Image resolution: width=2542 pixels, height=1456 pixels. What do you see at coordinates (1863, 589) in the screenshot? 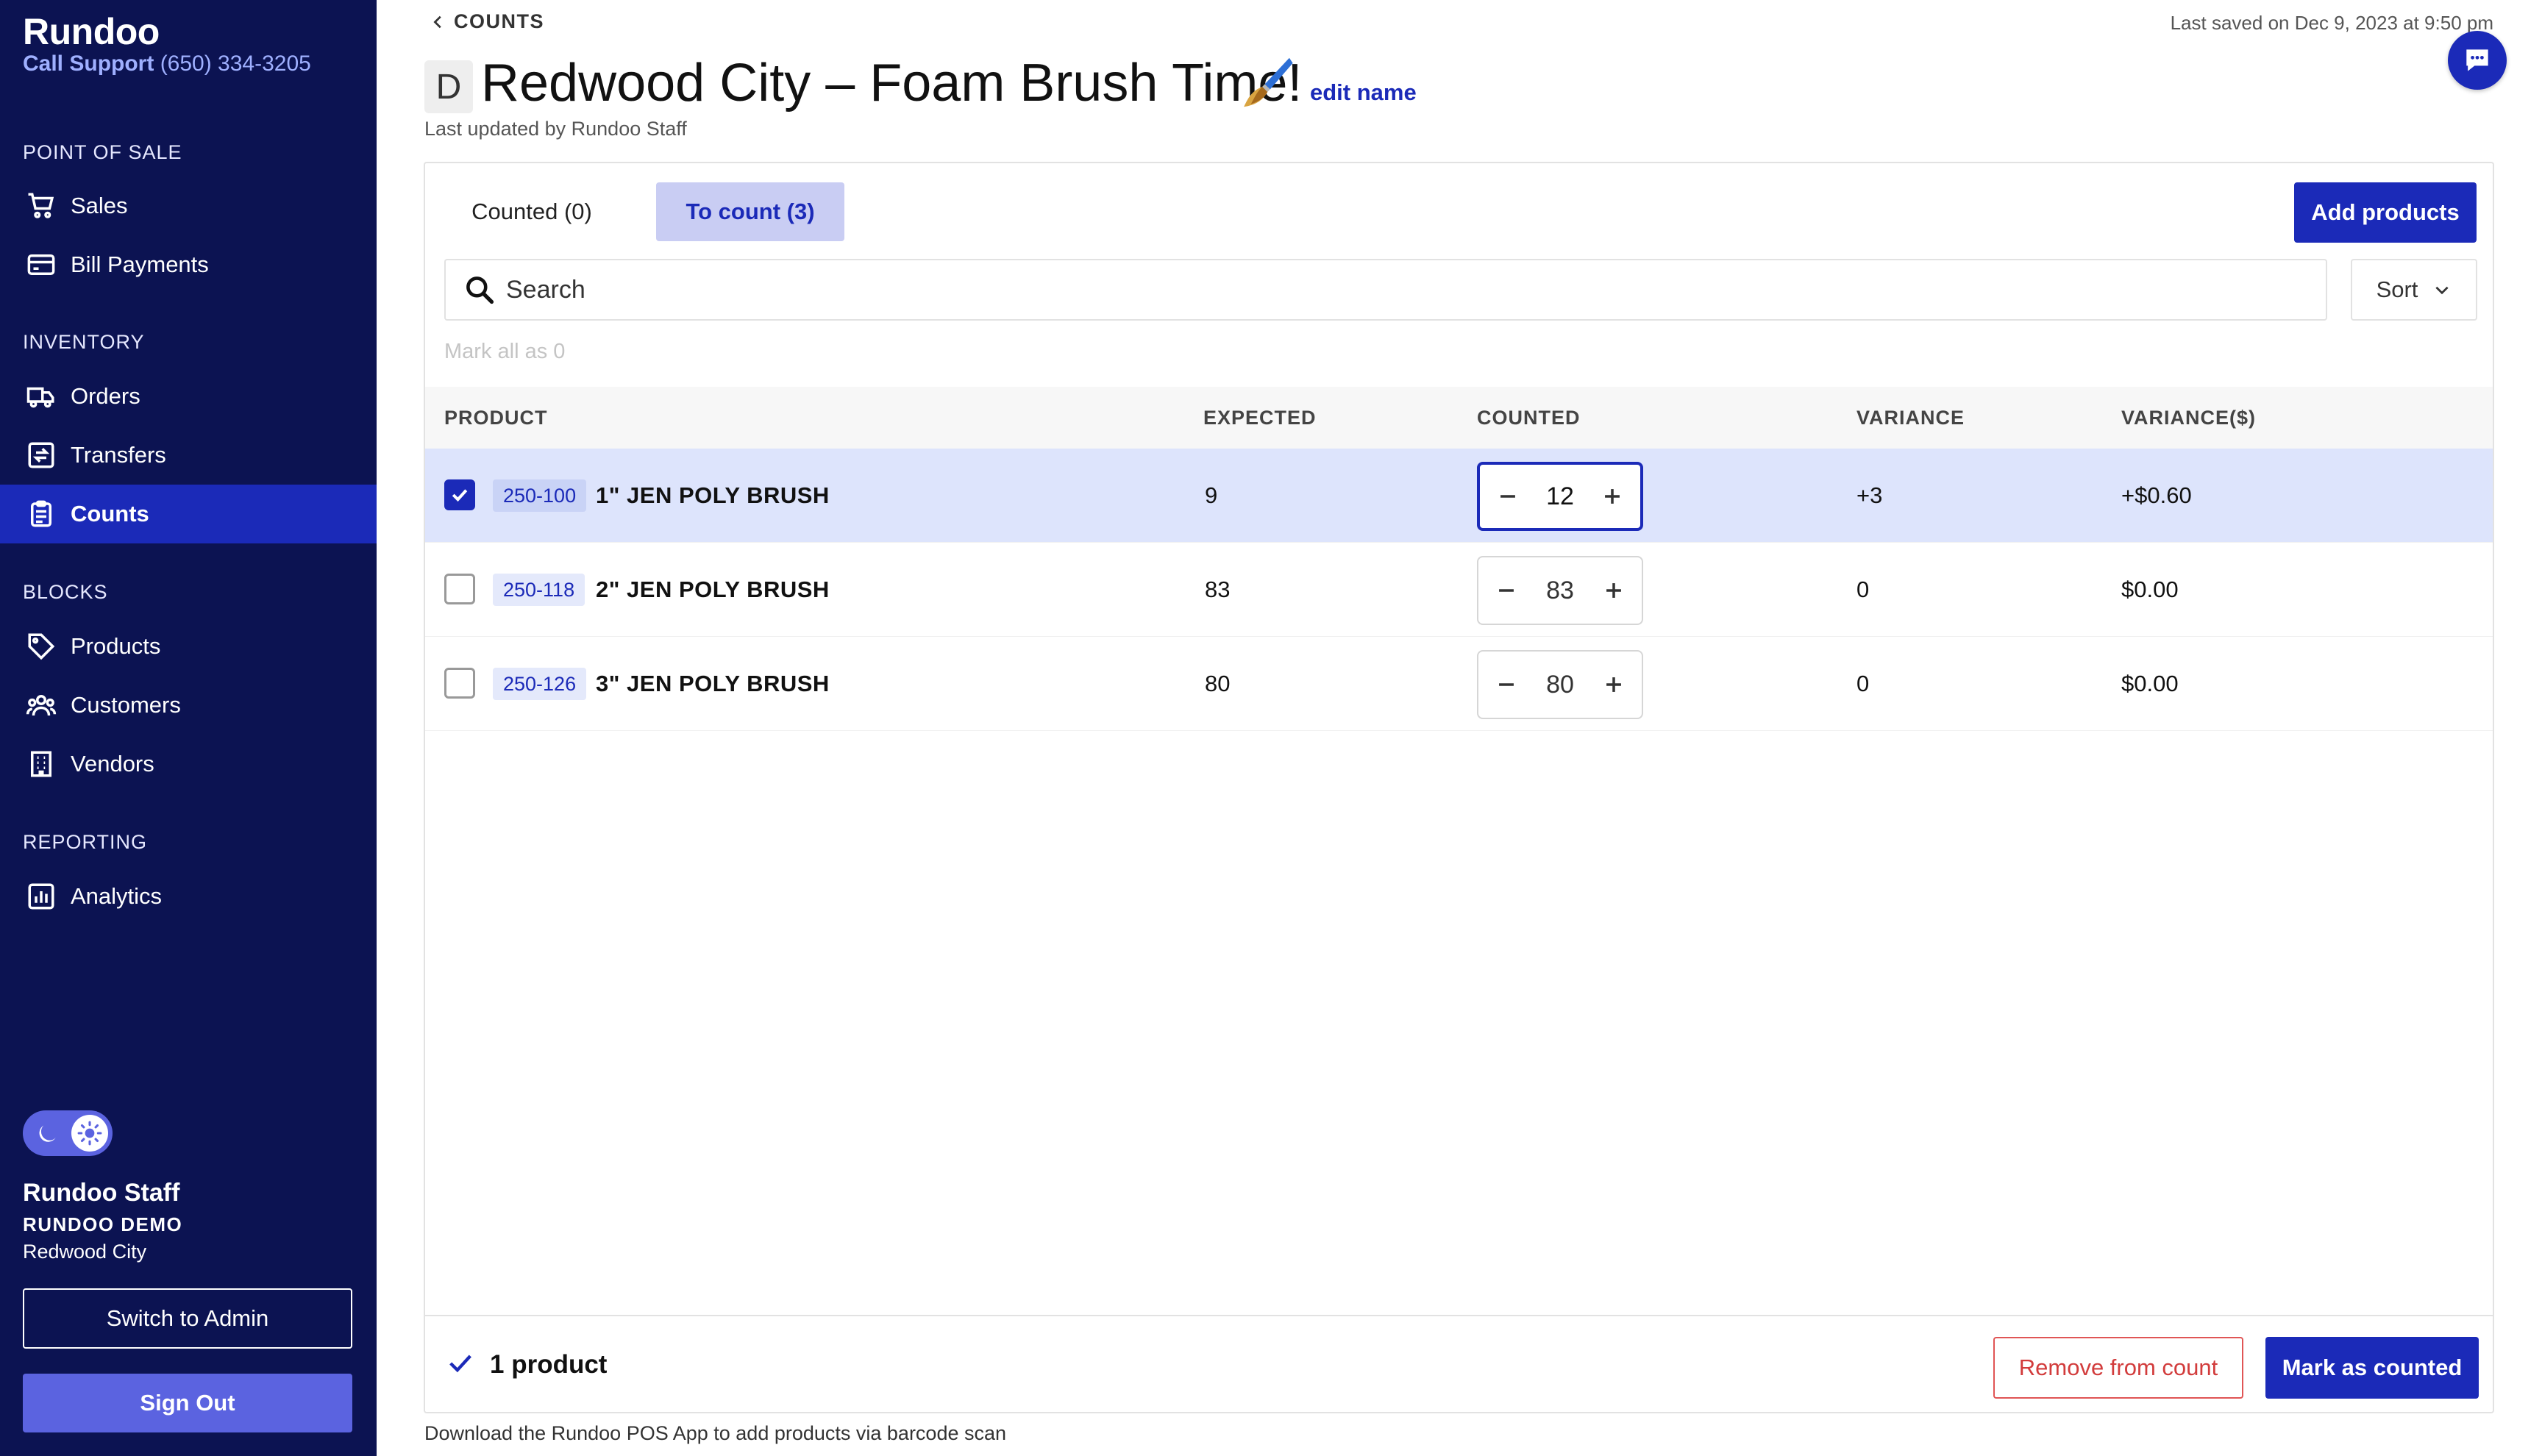
I see `variance-value: 0` at bounding box center [1863, 589].